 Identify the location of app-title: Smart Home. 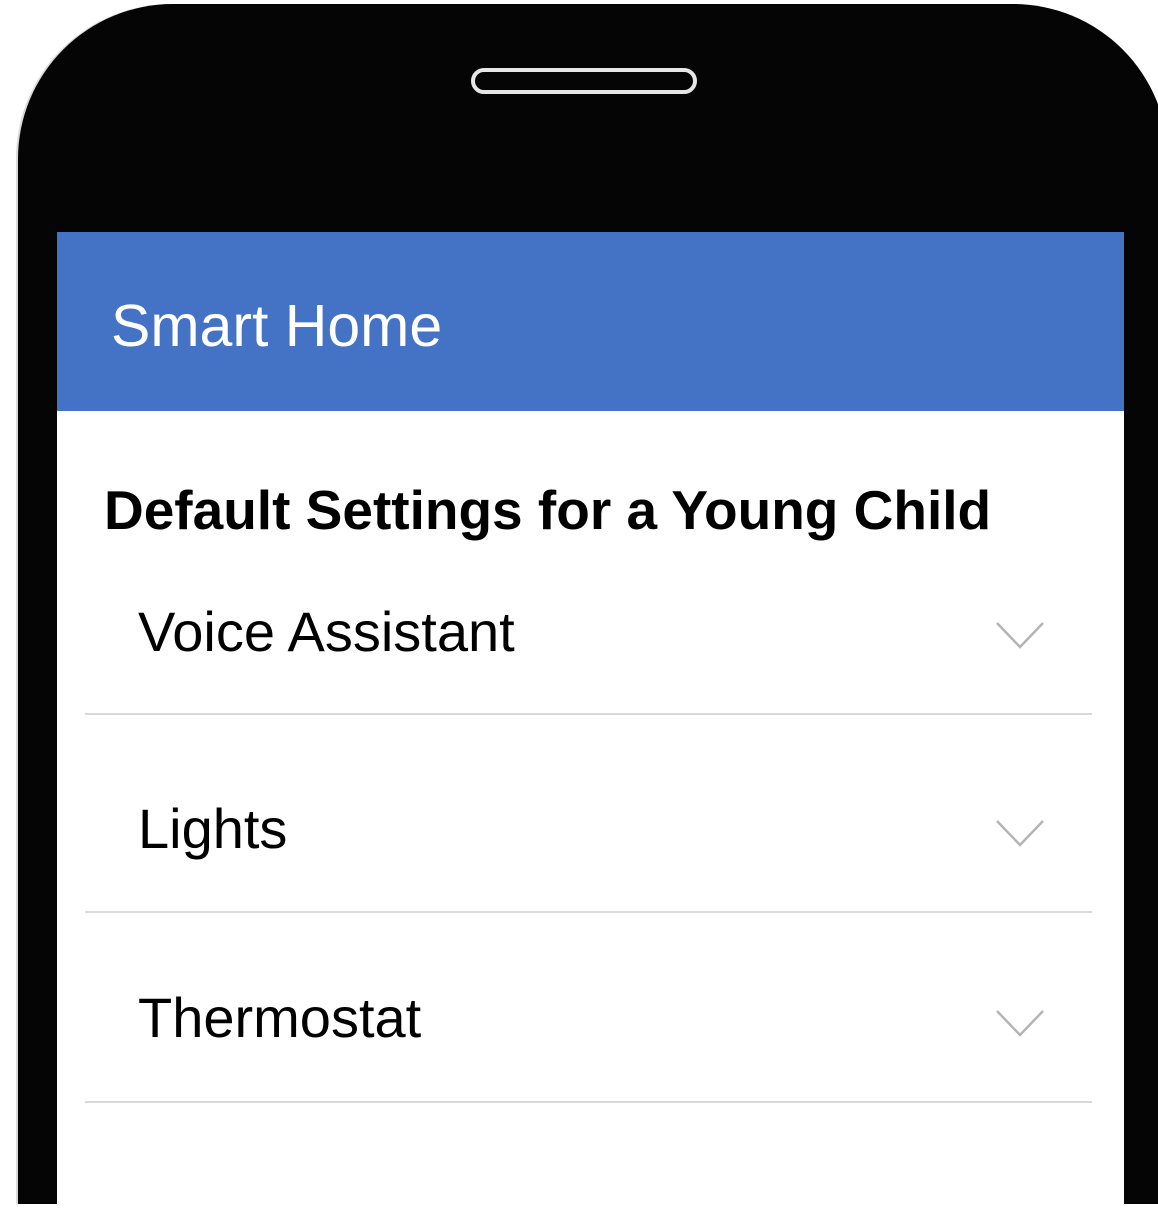
(277, 326).